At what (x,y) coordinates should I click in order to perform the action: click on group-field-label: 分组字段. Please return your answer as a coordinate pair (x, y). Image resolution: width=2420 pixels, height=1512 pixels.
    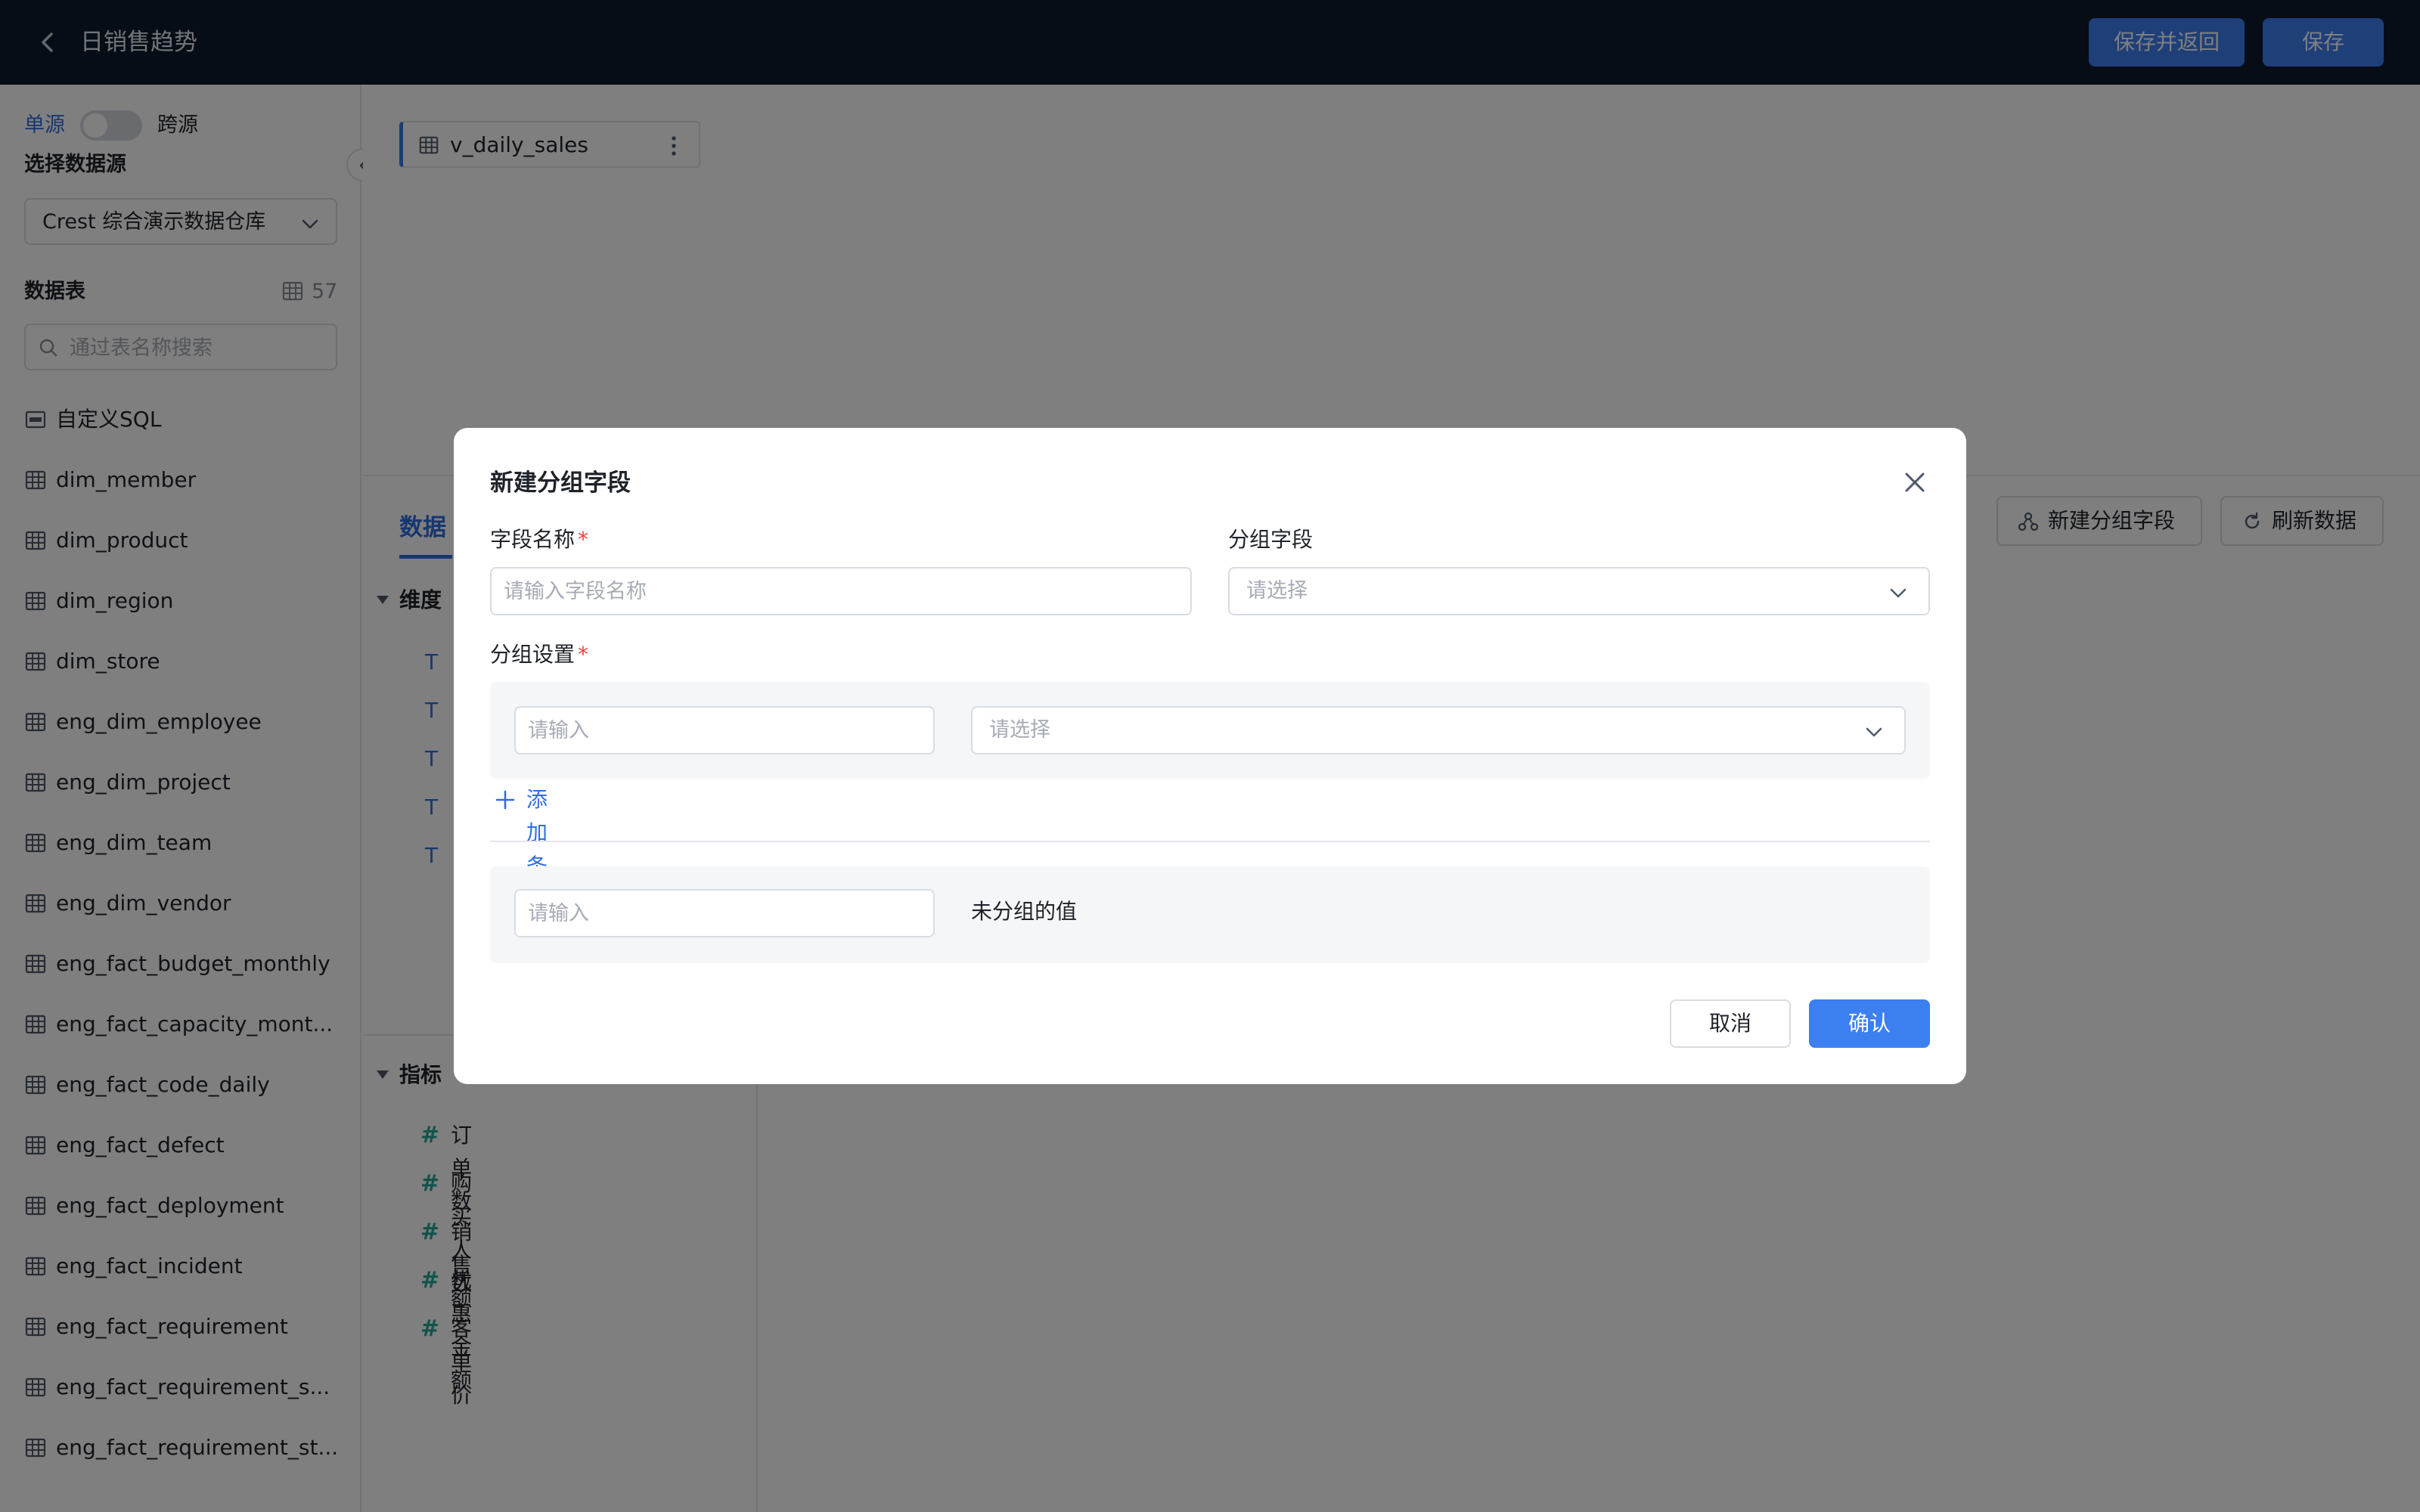
    Looking at the image, I should click on (1271, 539).